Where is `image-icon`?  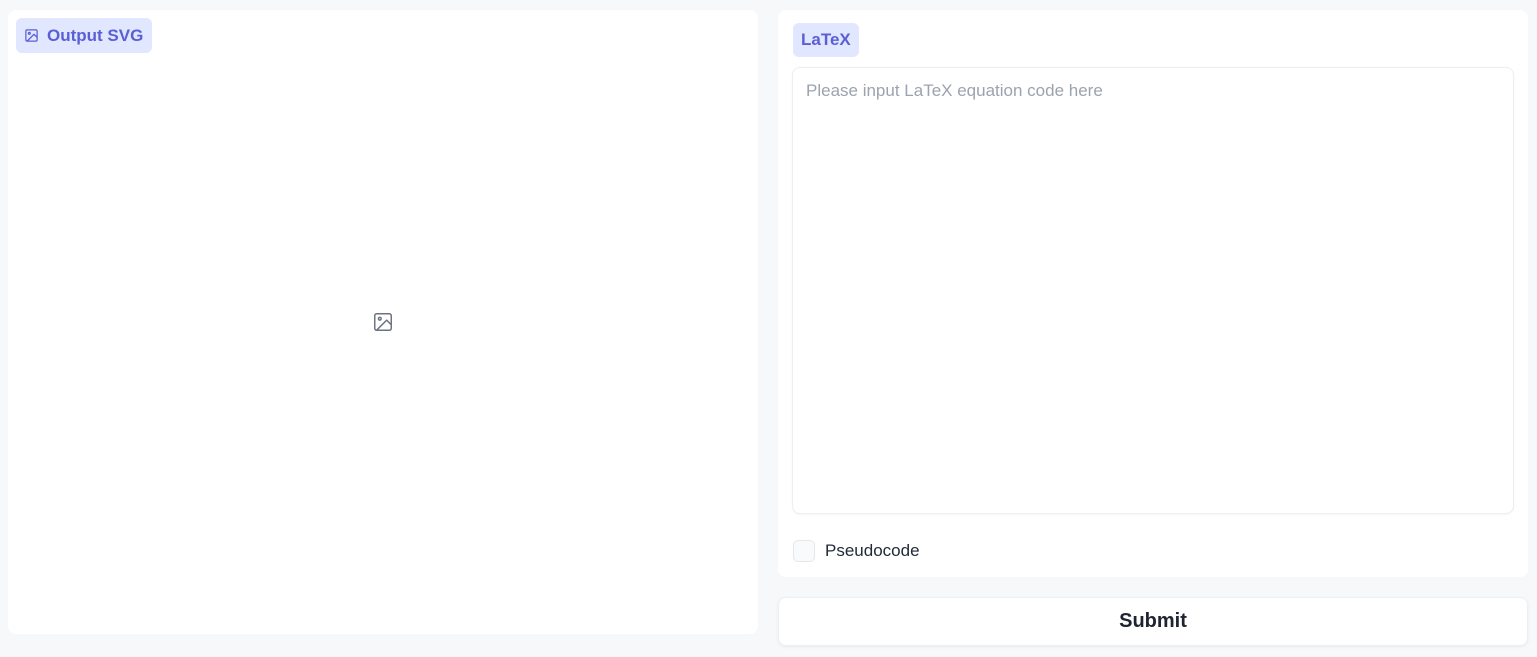 image-icon is located at coordinates (31, 35).